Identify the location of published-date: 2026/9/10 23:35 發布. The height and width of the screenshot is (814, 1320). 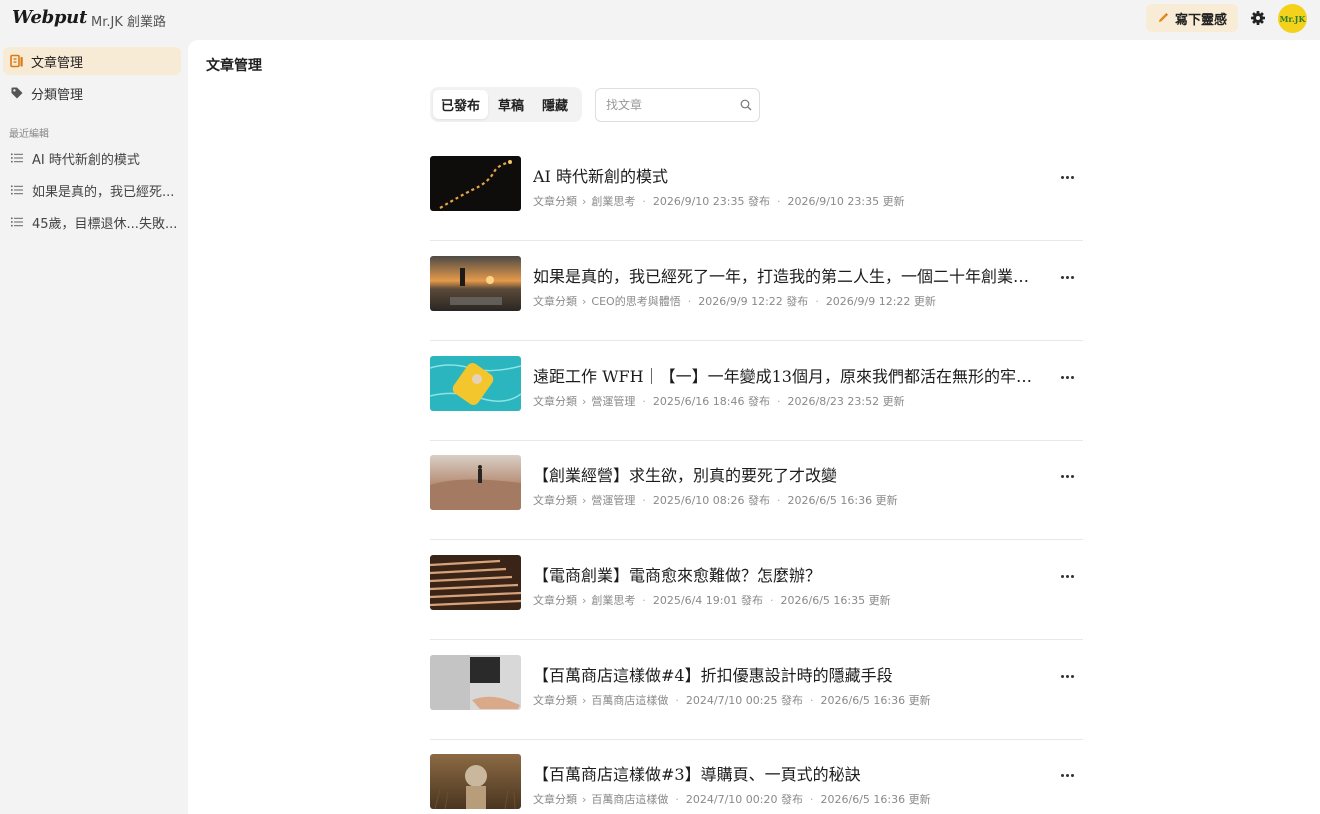
(711, 201).